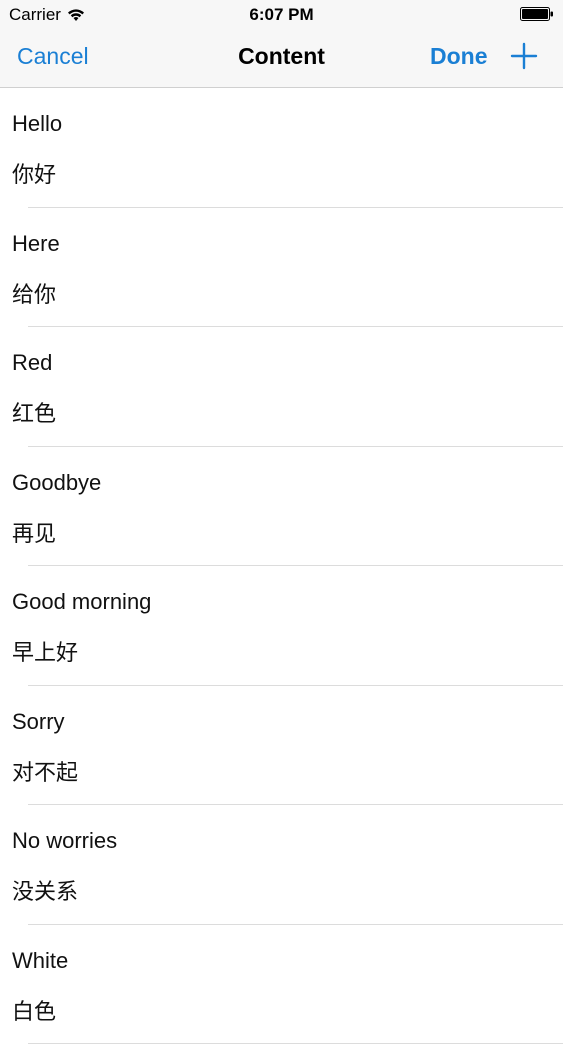 This screenshot has height=1044, width=563. Describe the element at coordinates (459, 56) in the screenshot. I see `done-button: Done` at that location.